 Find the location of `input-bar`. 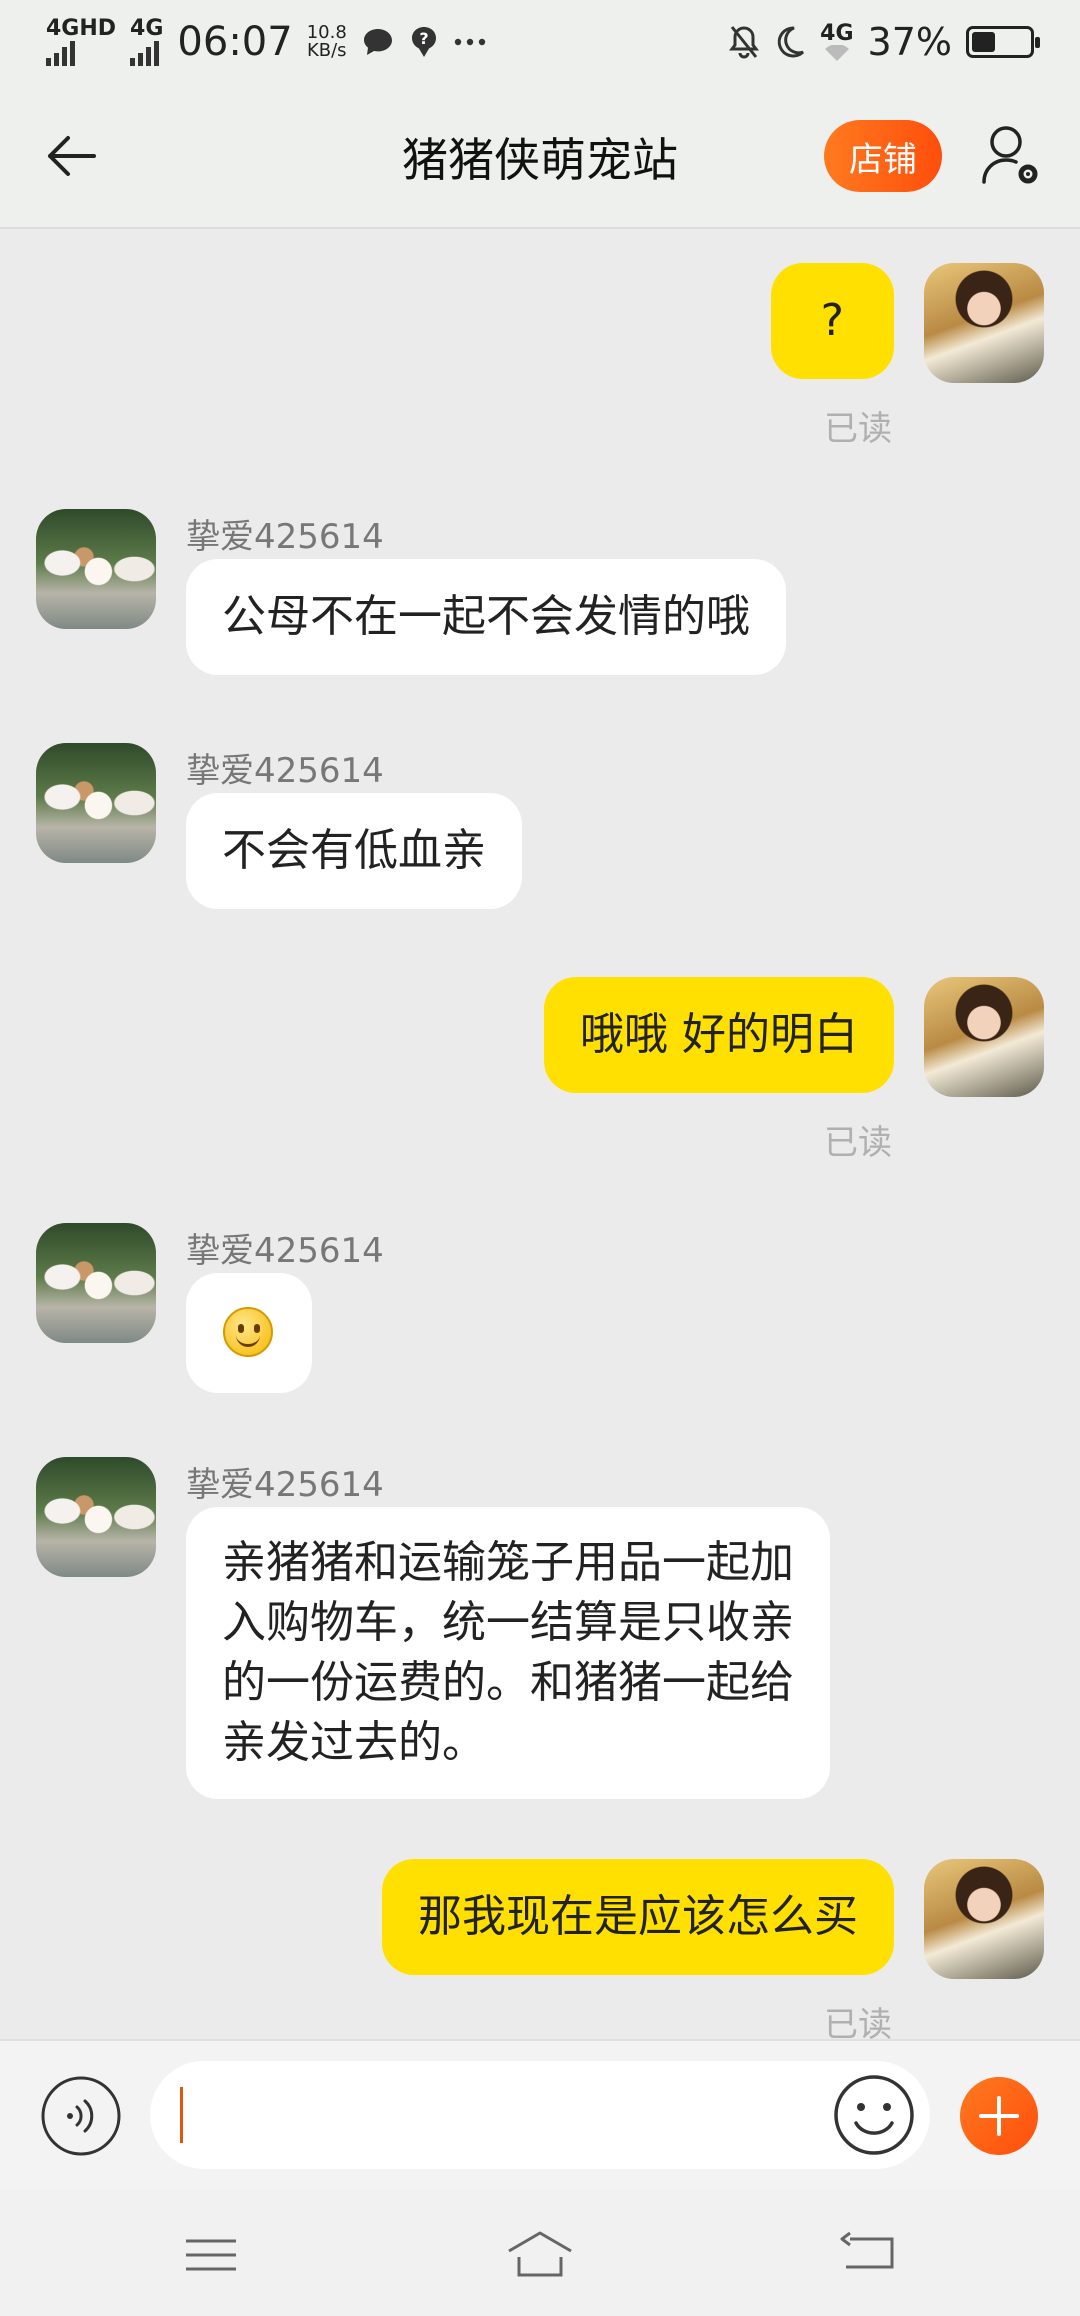

input-bar is located at coordinates (540, 2114).